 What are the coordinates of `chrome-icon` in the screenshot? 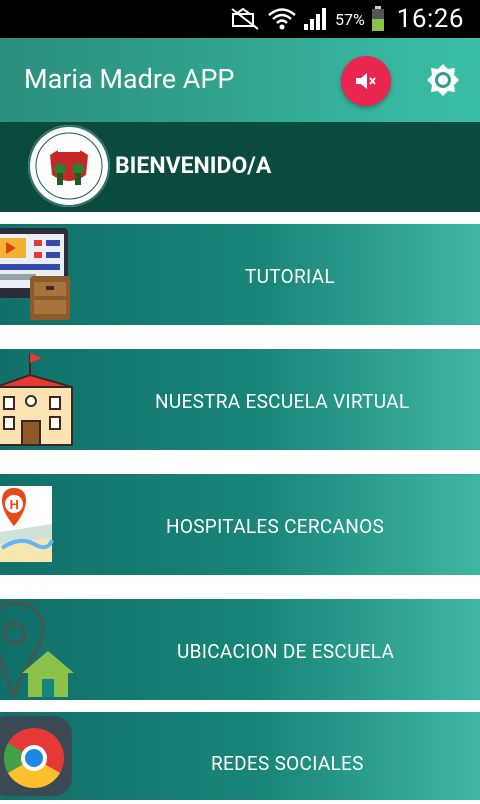 It's located at (39, 756).